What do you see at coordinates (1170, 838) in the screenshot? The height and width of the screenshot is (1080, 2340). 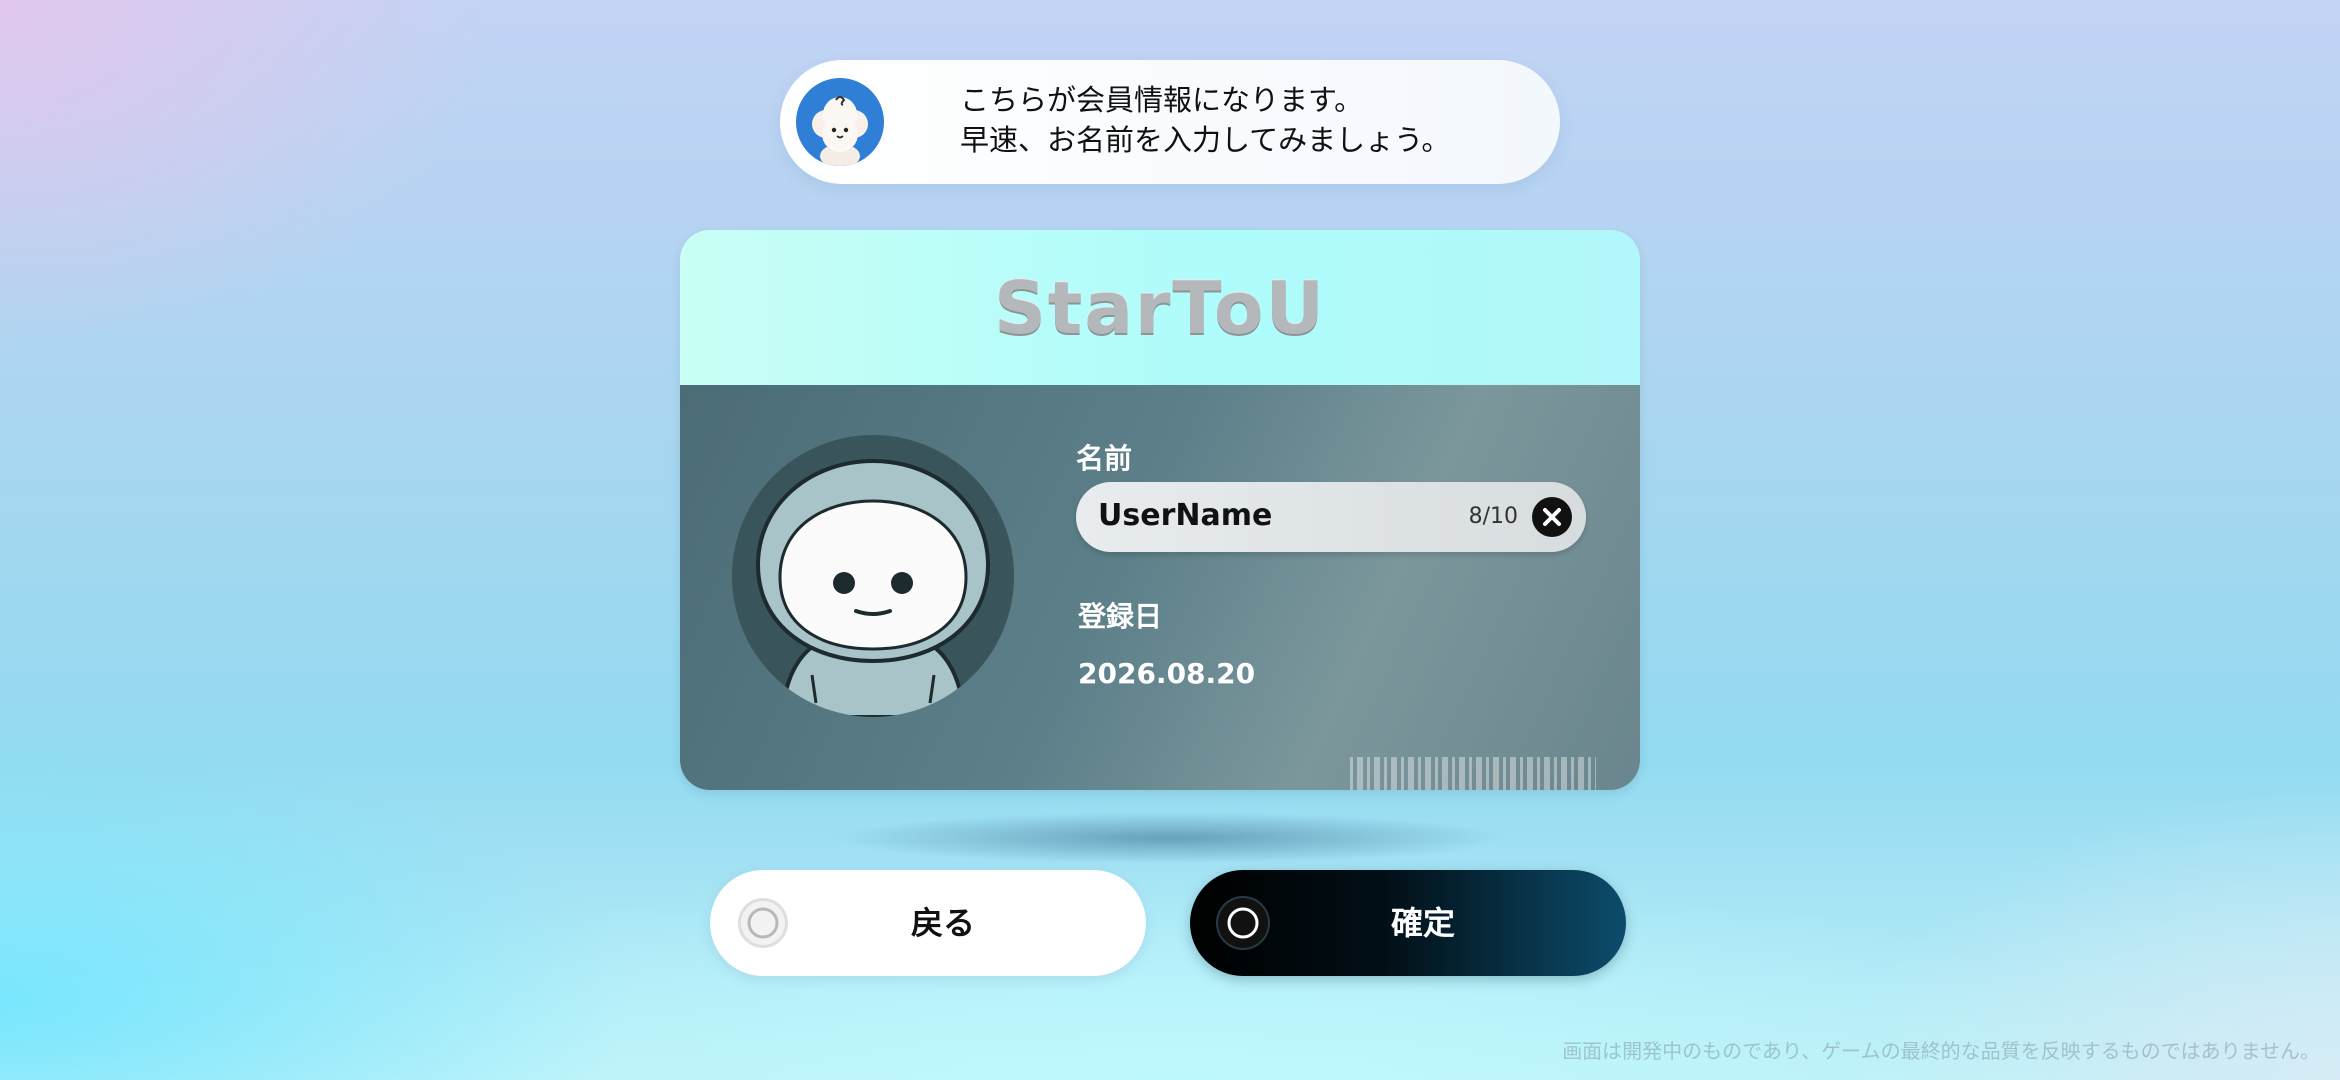 I see `card-drop-shadow` at bounding box center [1170, 838].